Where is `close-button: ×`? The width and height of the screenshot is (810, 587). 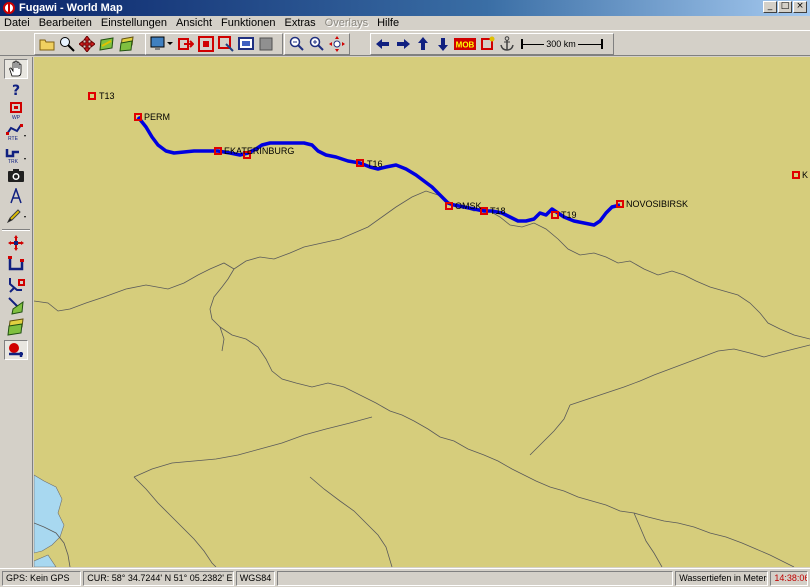
close-button: × is located at coordinates (800, 7).